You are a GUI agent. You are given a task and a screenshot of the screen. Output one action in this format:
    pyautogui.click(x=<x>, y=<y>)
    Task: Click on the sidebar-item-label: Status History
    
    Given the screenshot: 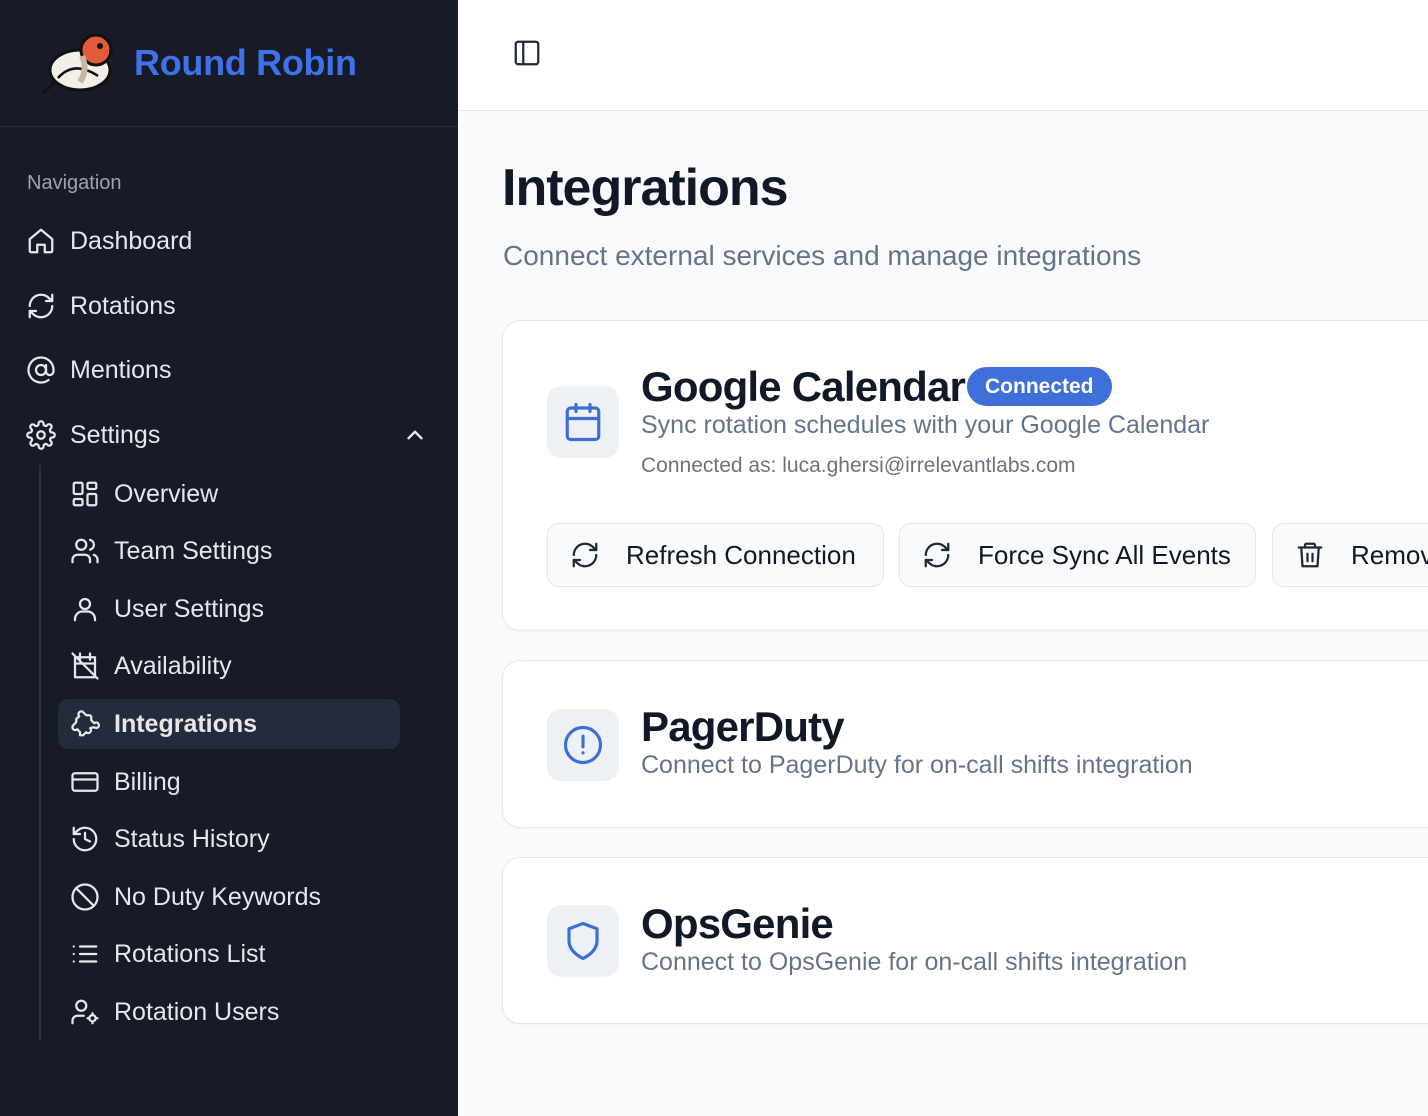 What is the action you would take?
    pyautogui.click(x=192, y=838)
    